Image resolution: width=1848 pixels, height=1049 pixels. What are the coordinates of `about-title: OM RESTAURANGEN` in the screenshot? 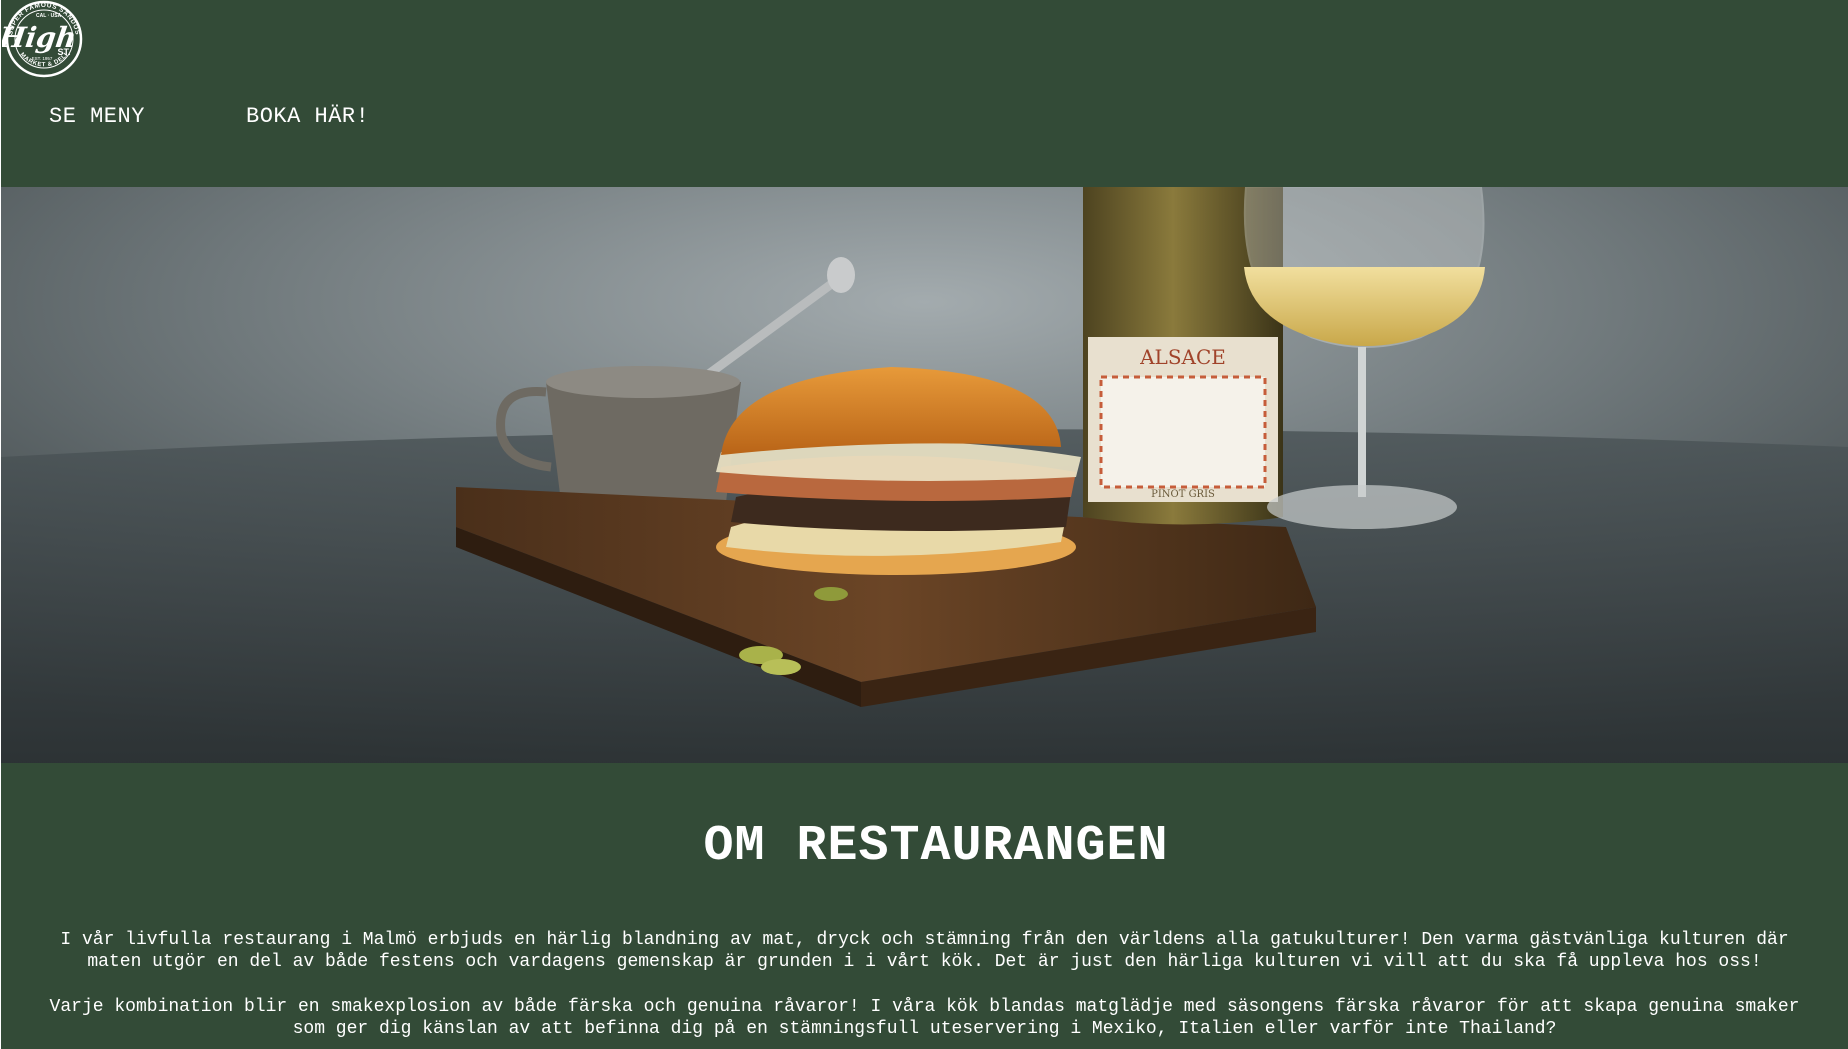 It's located at (936, 846).